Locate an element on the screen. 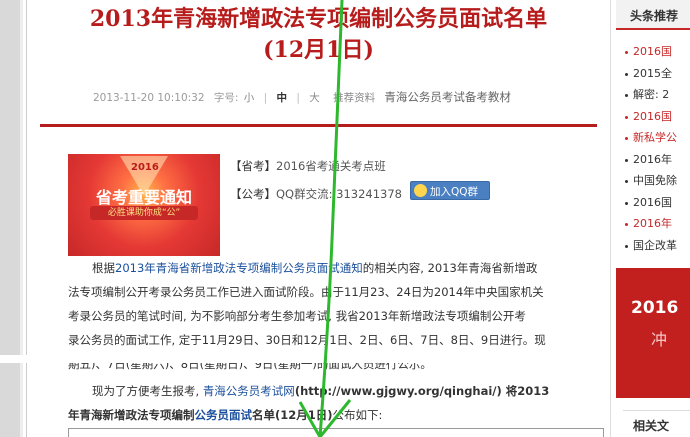 The width and height of the screenshot is (690, 437). promo-image-subtitle: 必胜课助你成“公” is located at coordinates (144, 213).